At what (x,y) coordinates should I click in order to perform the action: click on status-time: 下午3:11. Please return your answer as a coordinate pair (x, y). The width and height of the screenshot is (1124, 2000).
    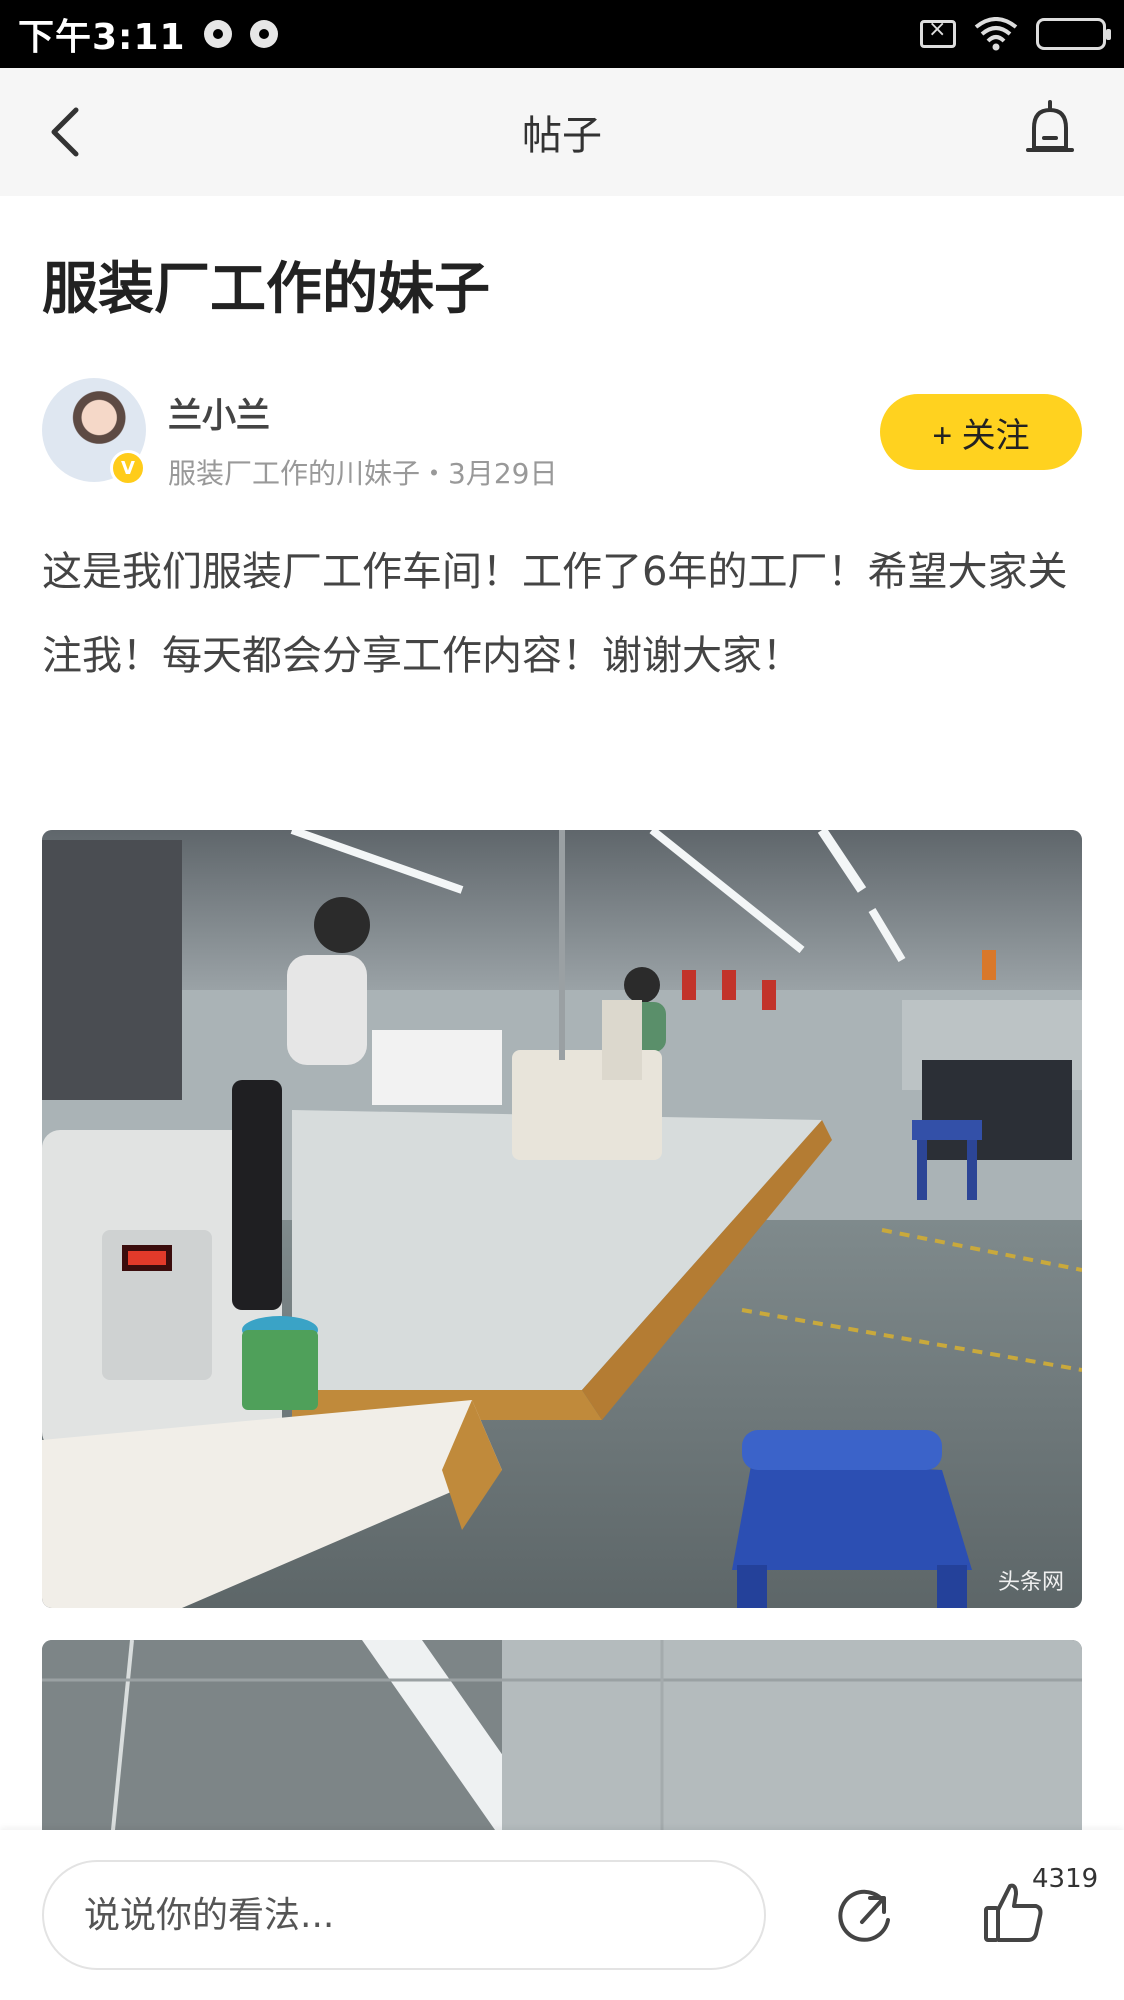
    Looking at the image, I should click on (102, 37).